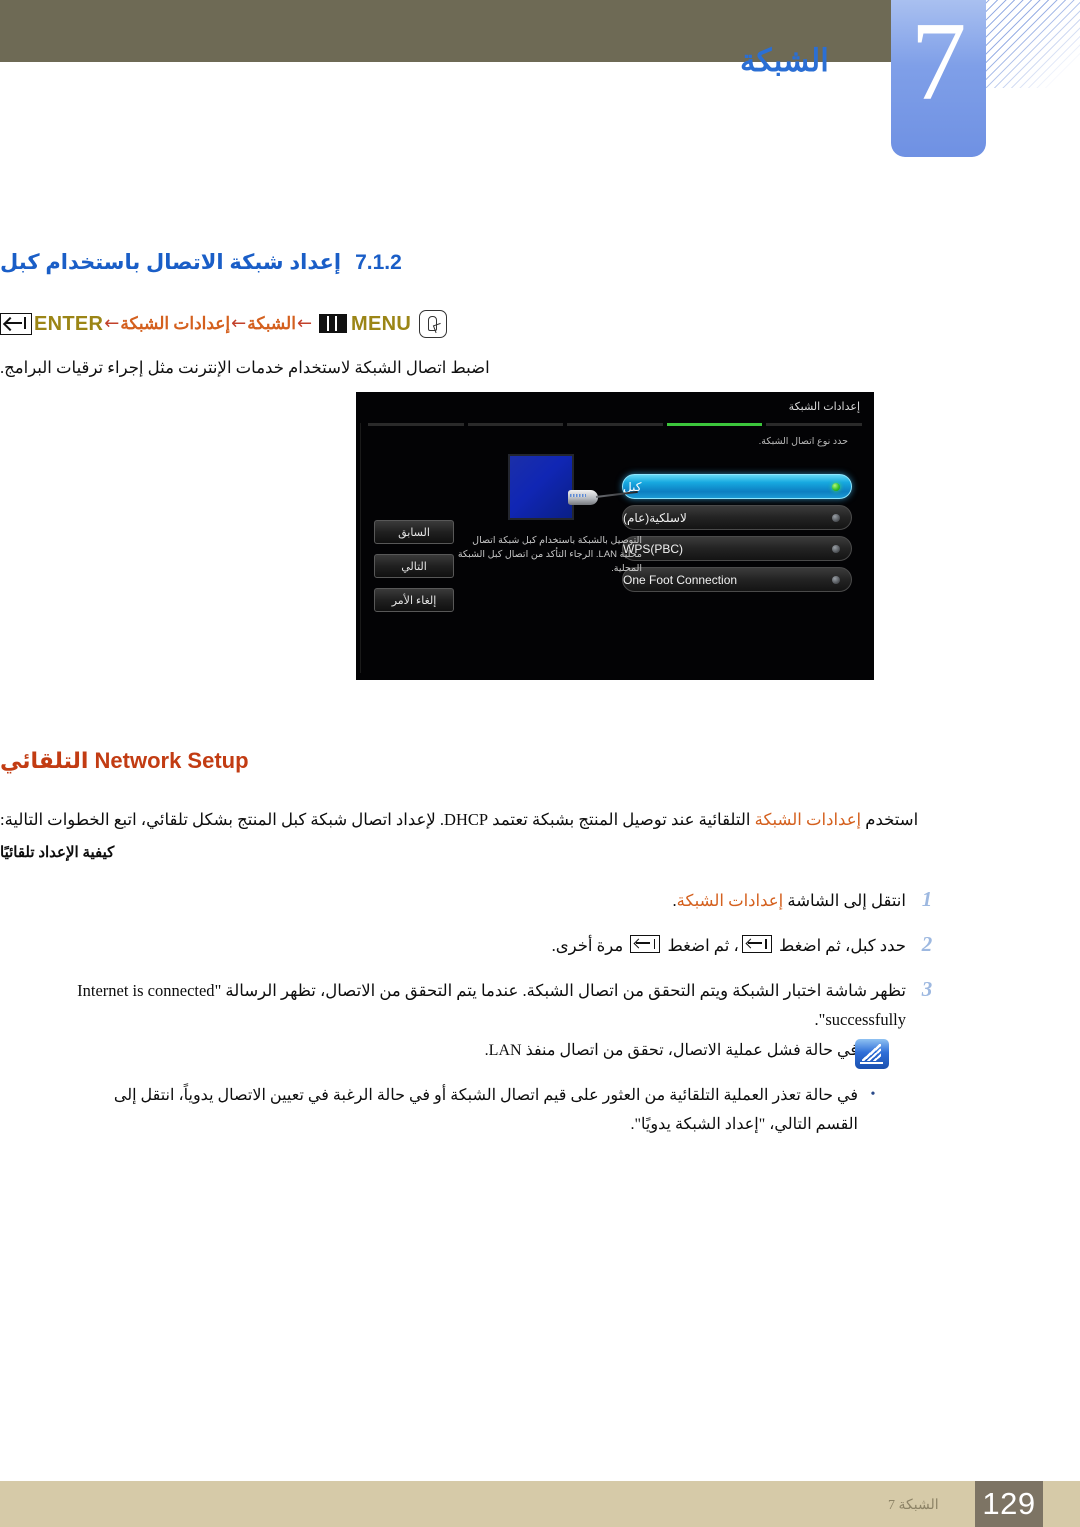  Describe the element at coordinates (540, 87) in the screenshot. I see `page-header: 7 الشبكة` at that location.